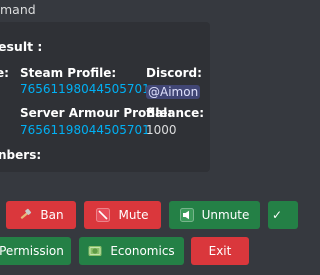  Describe the element at coordinates (225, 215) in the screenshot. I see `unmute-label: Unmute` at that location.